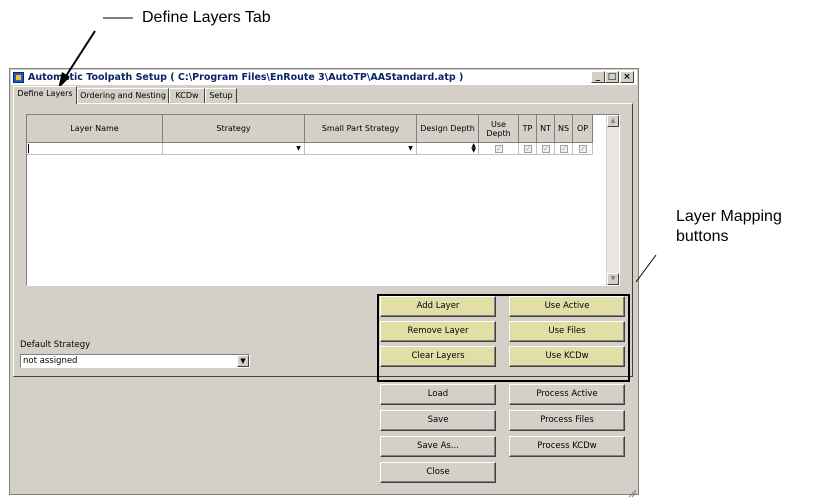 This screenshot has width=819, height=502. I want to click on use-depth-checkbox: ✓, so click(499, 149).